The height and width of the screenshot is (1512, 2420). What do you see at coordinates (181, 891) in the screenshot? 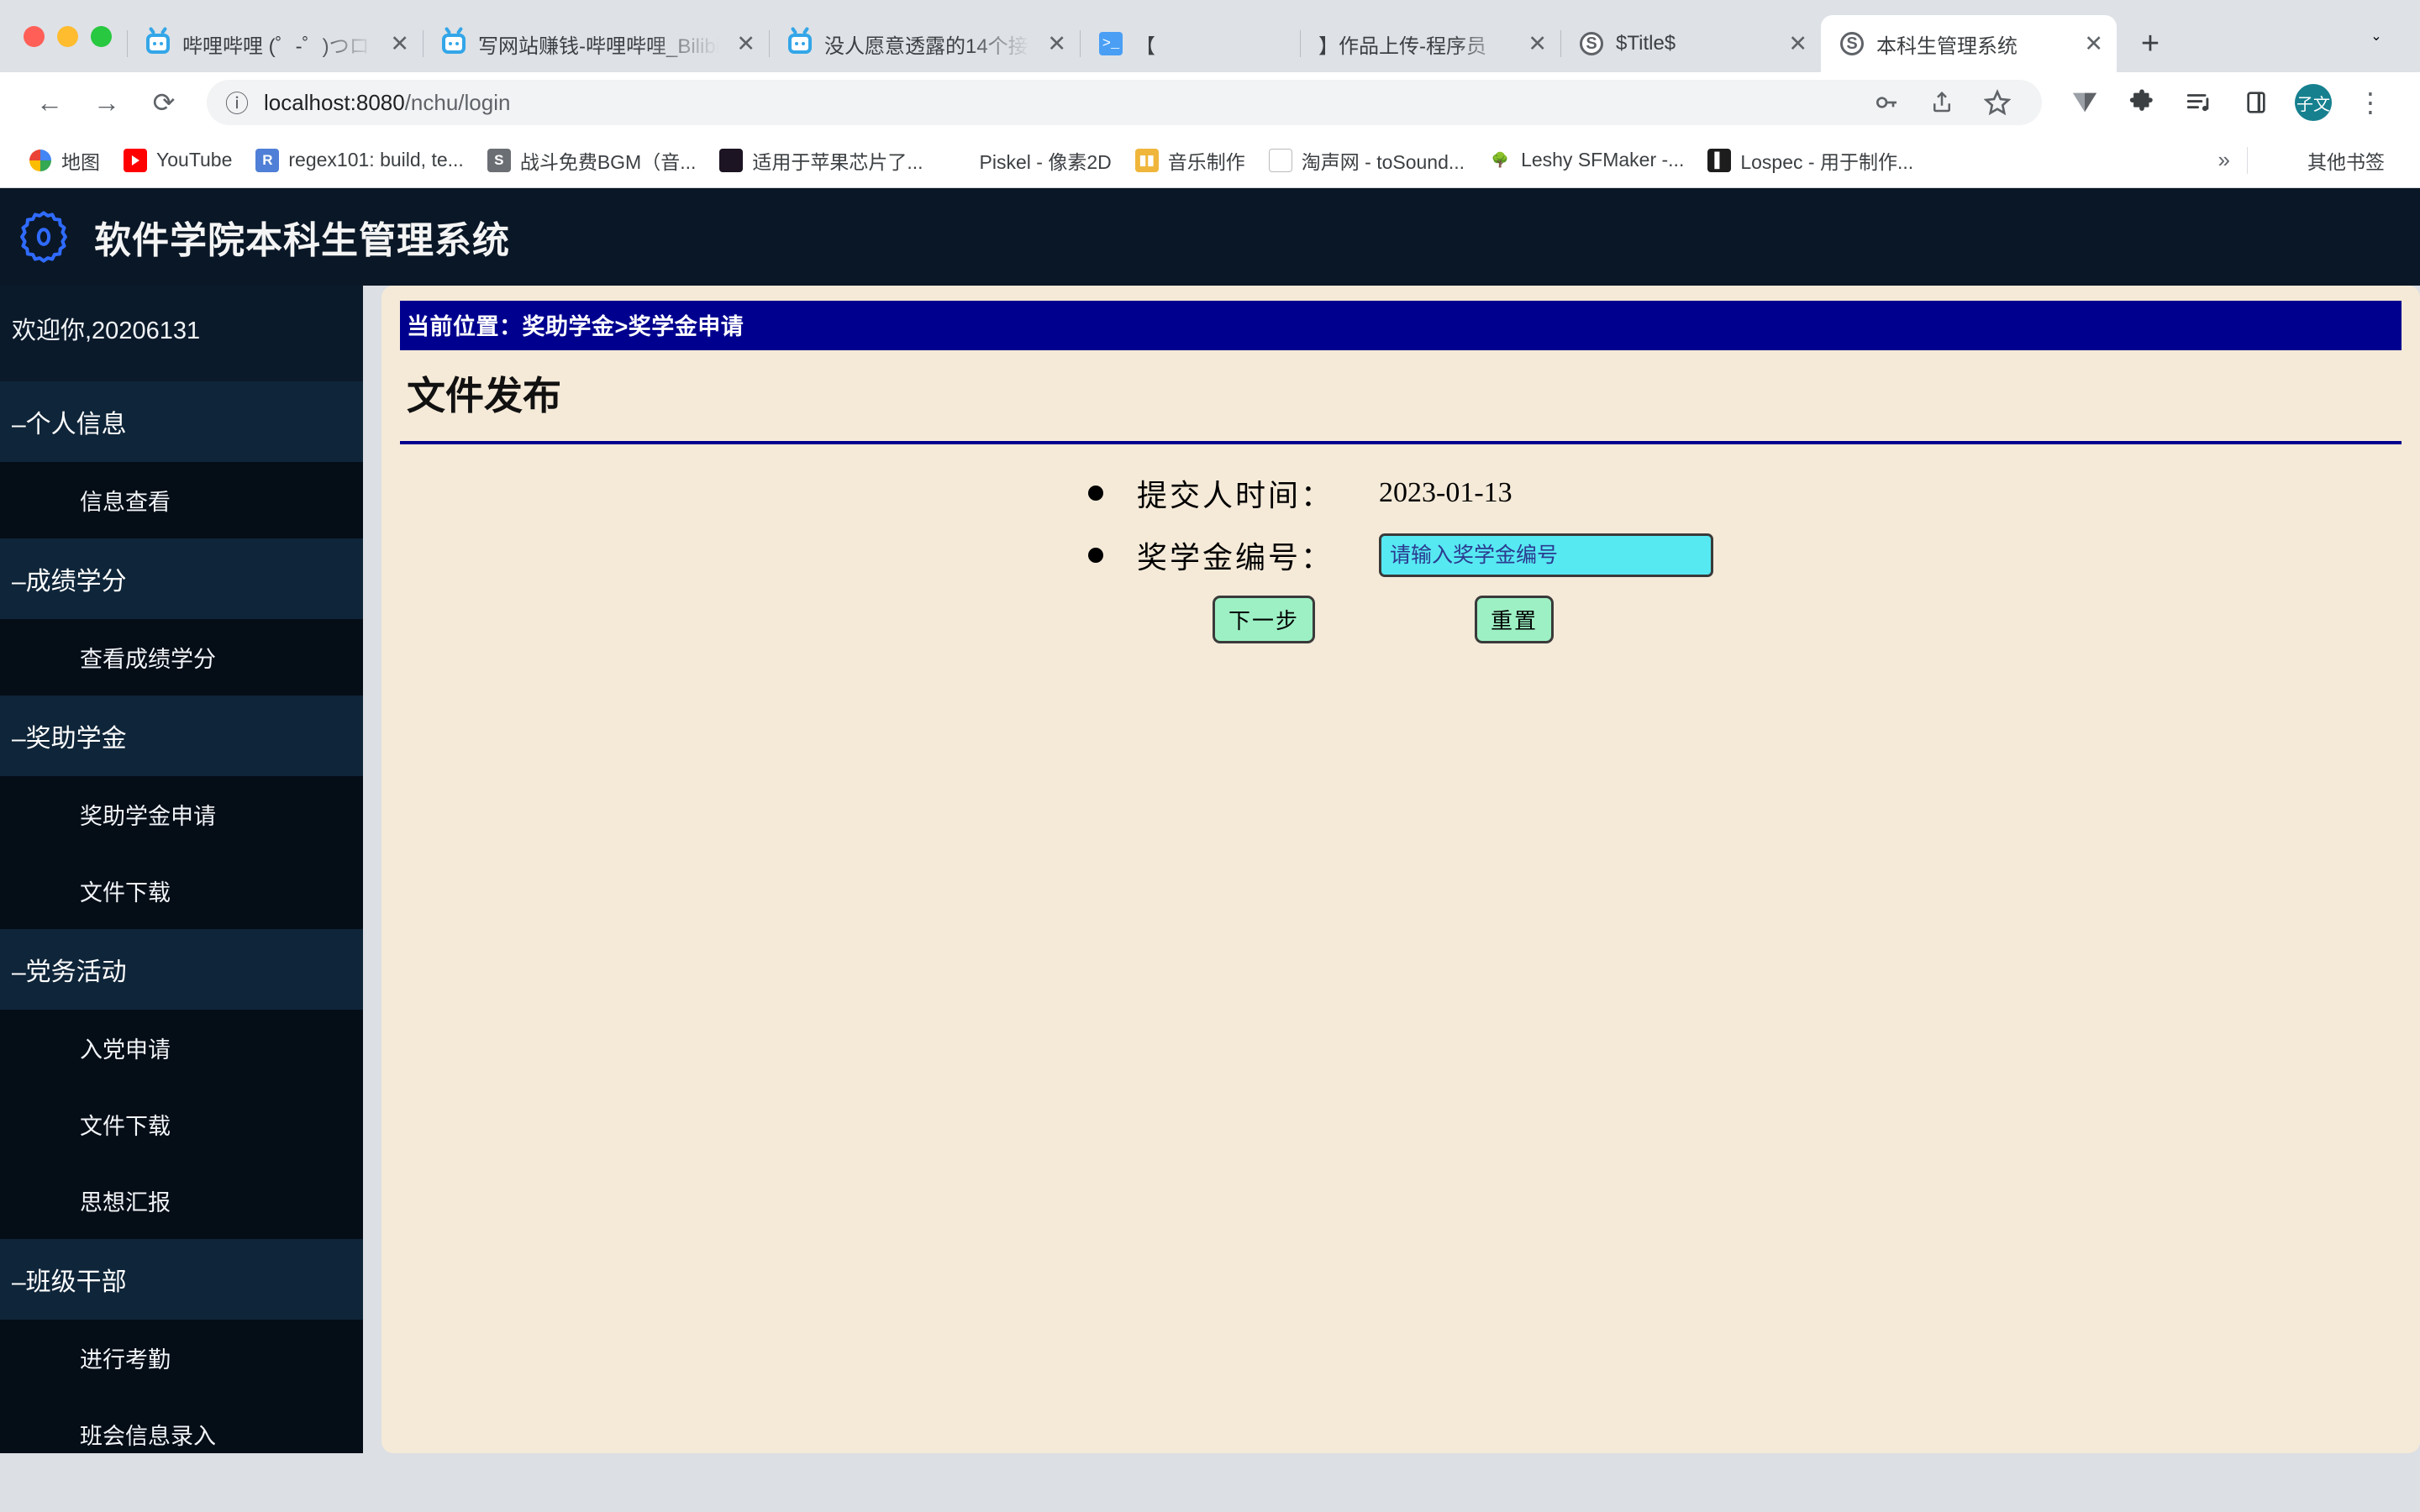
I see `sidebar-item-scholarship-download: 文件下载` at bounding box center [181, 891].